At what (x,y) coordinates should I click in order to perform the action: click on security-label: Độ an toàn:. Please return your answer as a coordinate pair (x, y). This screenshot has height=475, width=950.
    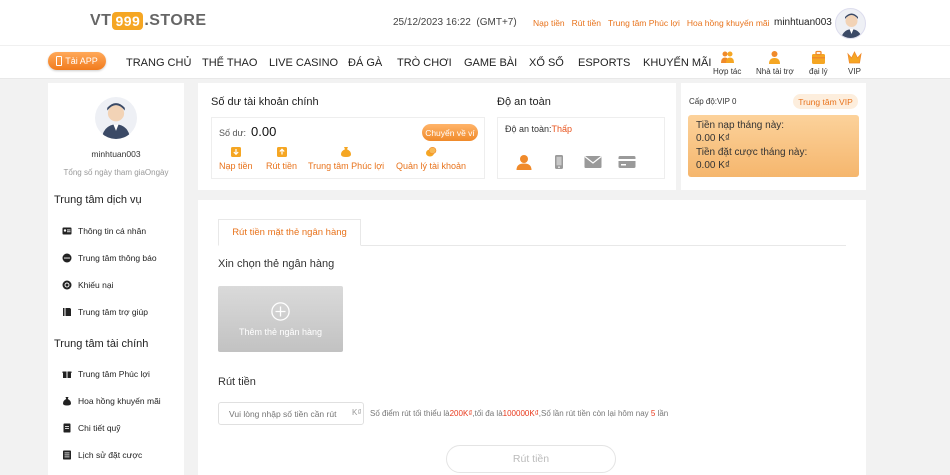
    Looking at the image, I should click on (528, 129).